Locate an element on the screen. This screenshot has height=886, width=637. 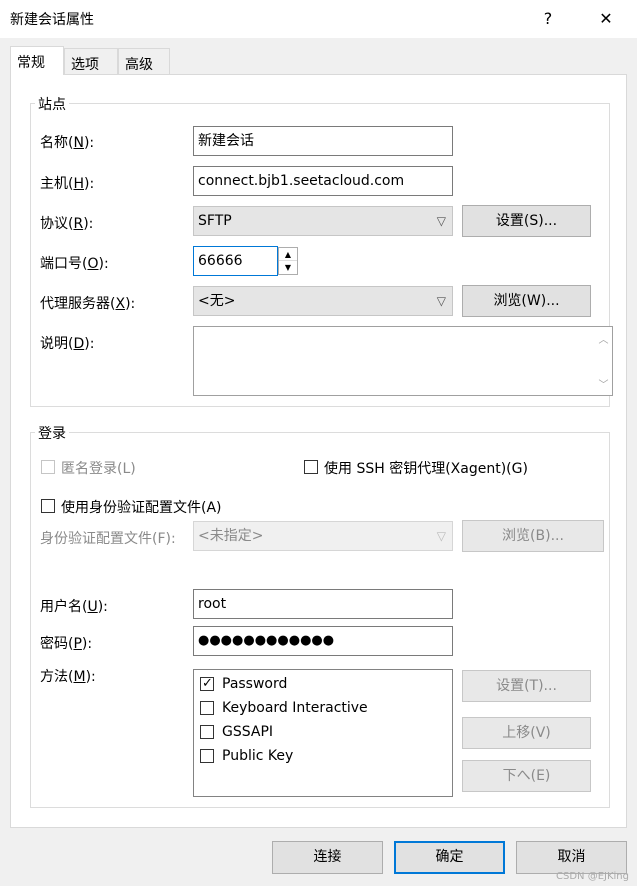
window-title: 新建会话属性 is located at coordinates (52, 20).